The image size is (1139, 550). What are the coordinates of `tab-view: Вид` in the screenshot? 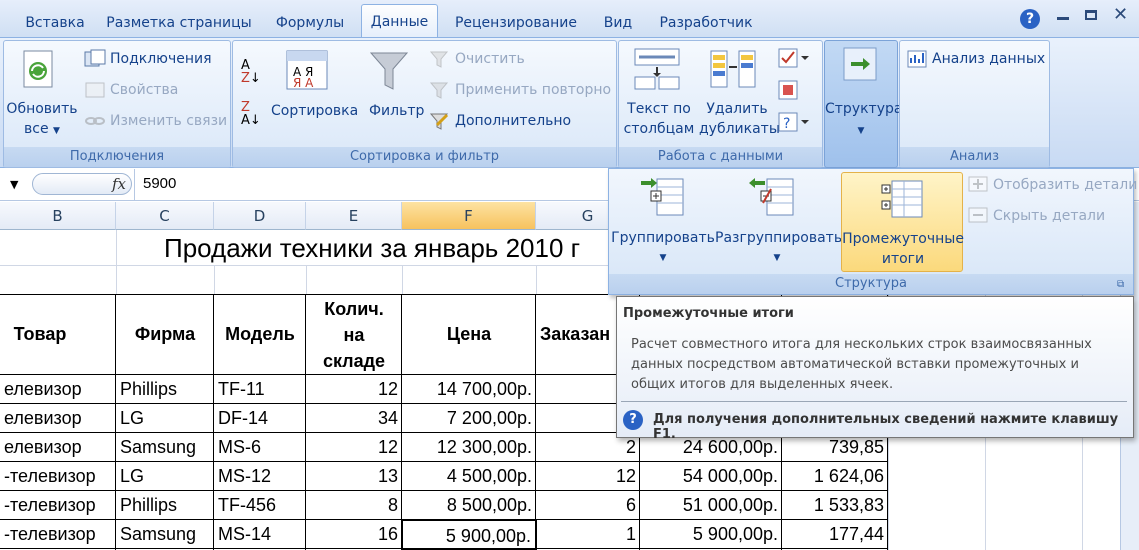 It's located at (618, 24).